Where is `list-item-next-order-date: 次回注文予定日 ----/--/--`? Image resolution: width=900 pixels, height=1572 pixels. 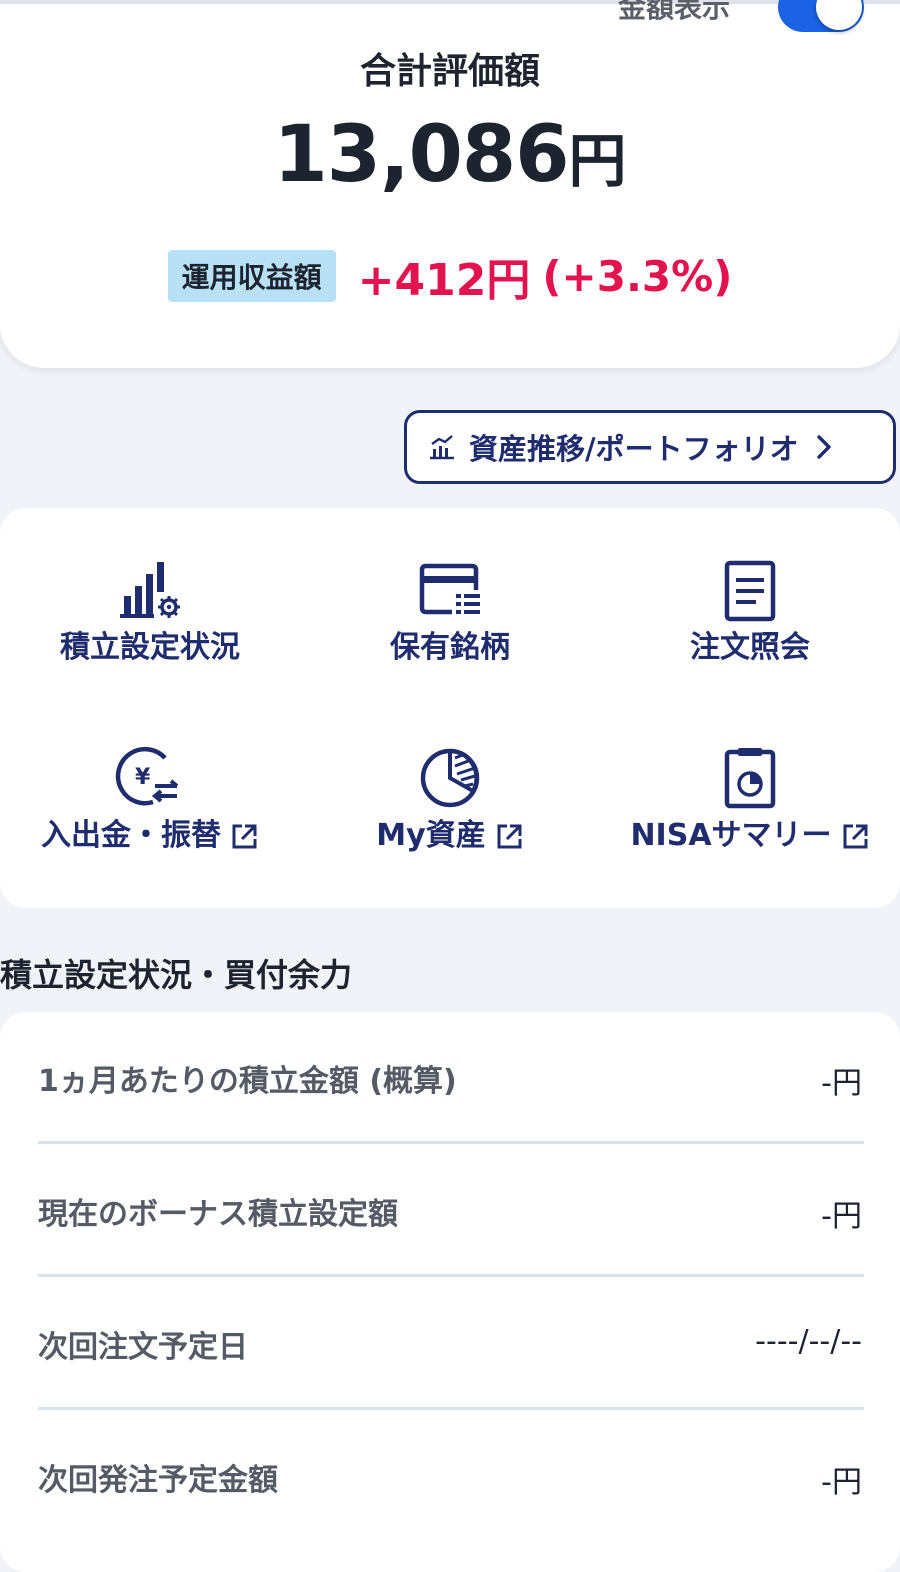 list-item-next-order-date: 次回注文予定日 ----/--/-- is located at coordinates (451, 1344).